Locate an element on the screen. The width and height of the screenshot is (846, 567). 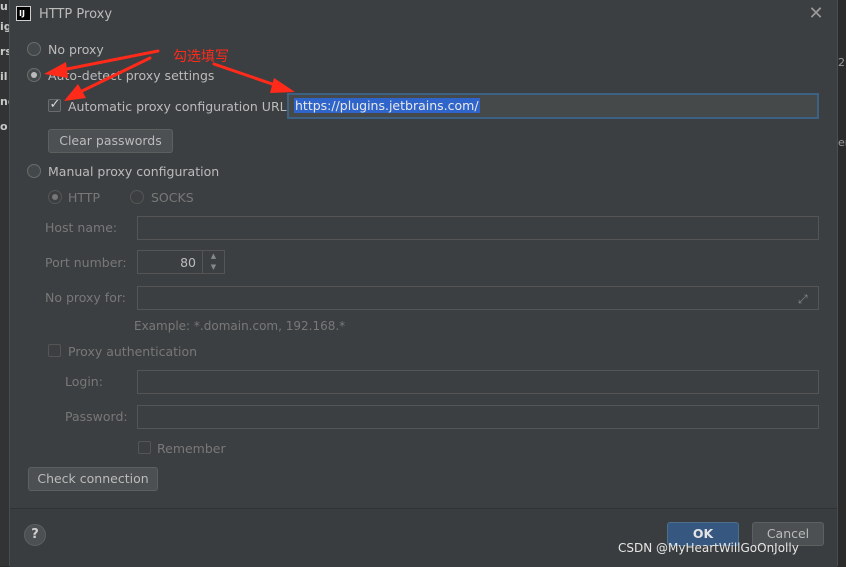
annotation-arrows is located at coordinates (169, 75).